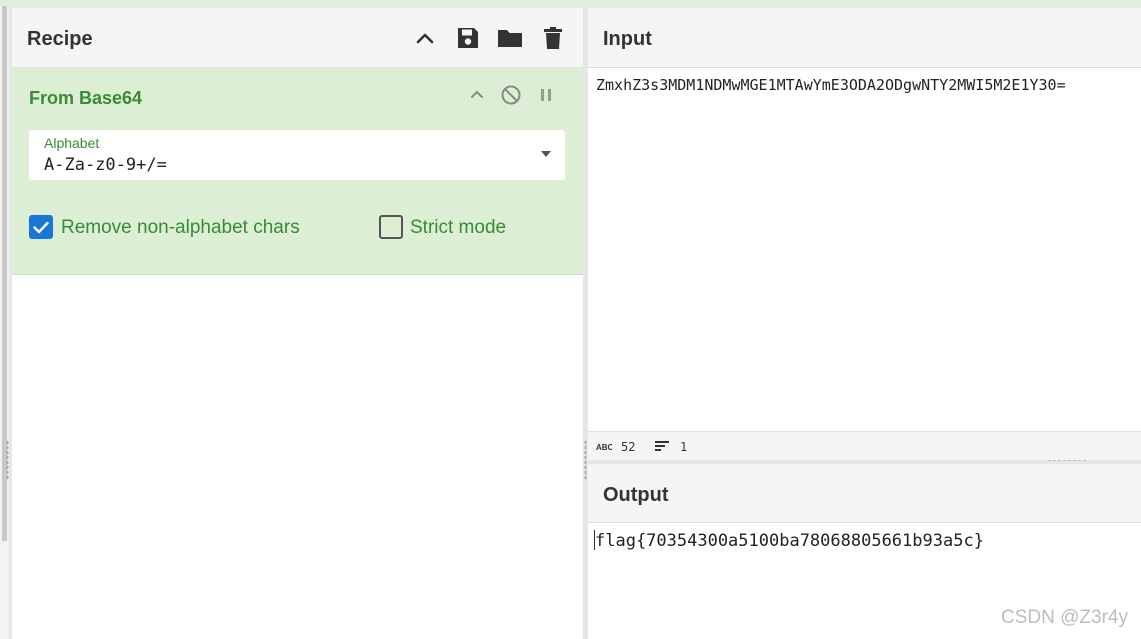  I want to click on input-title: Input, so click(627, 39).